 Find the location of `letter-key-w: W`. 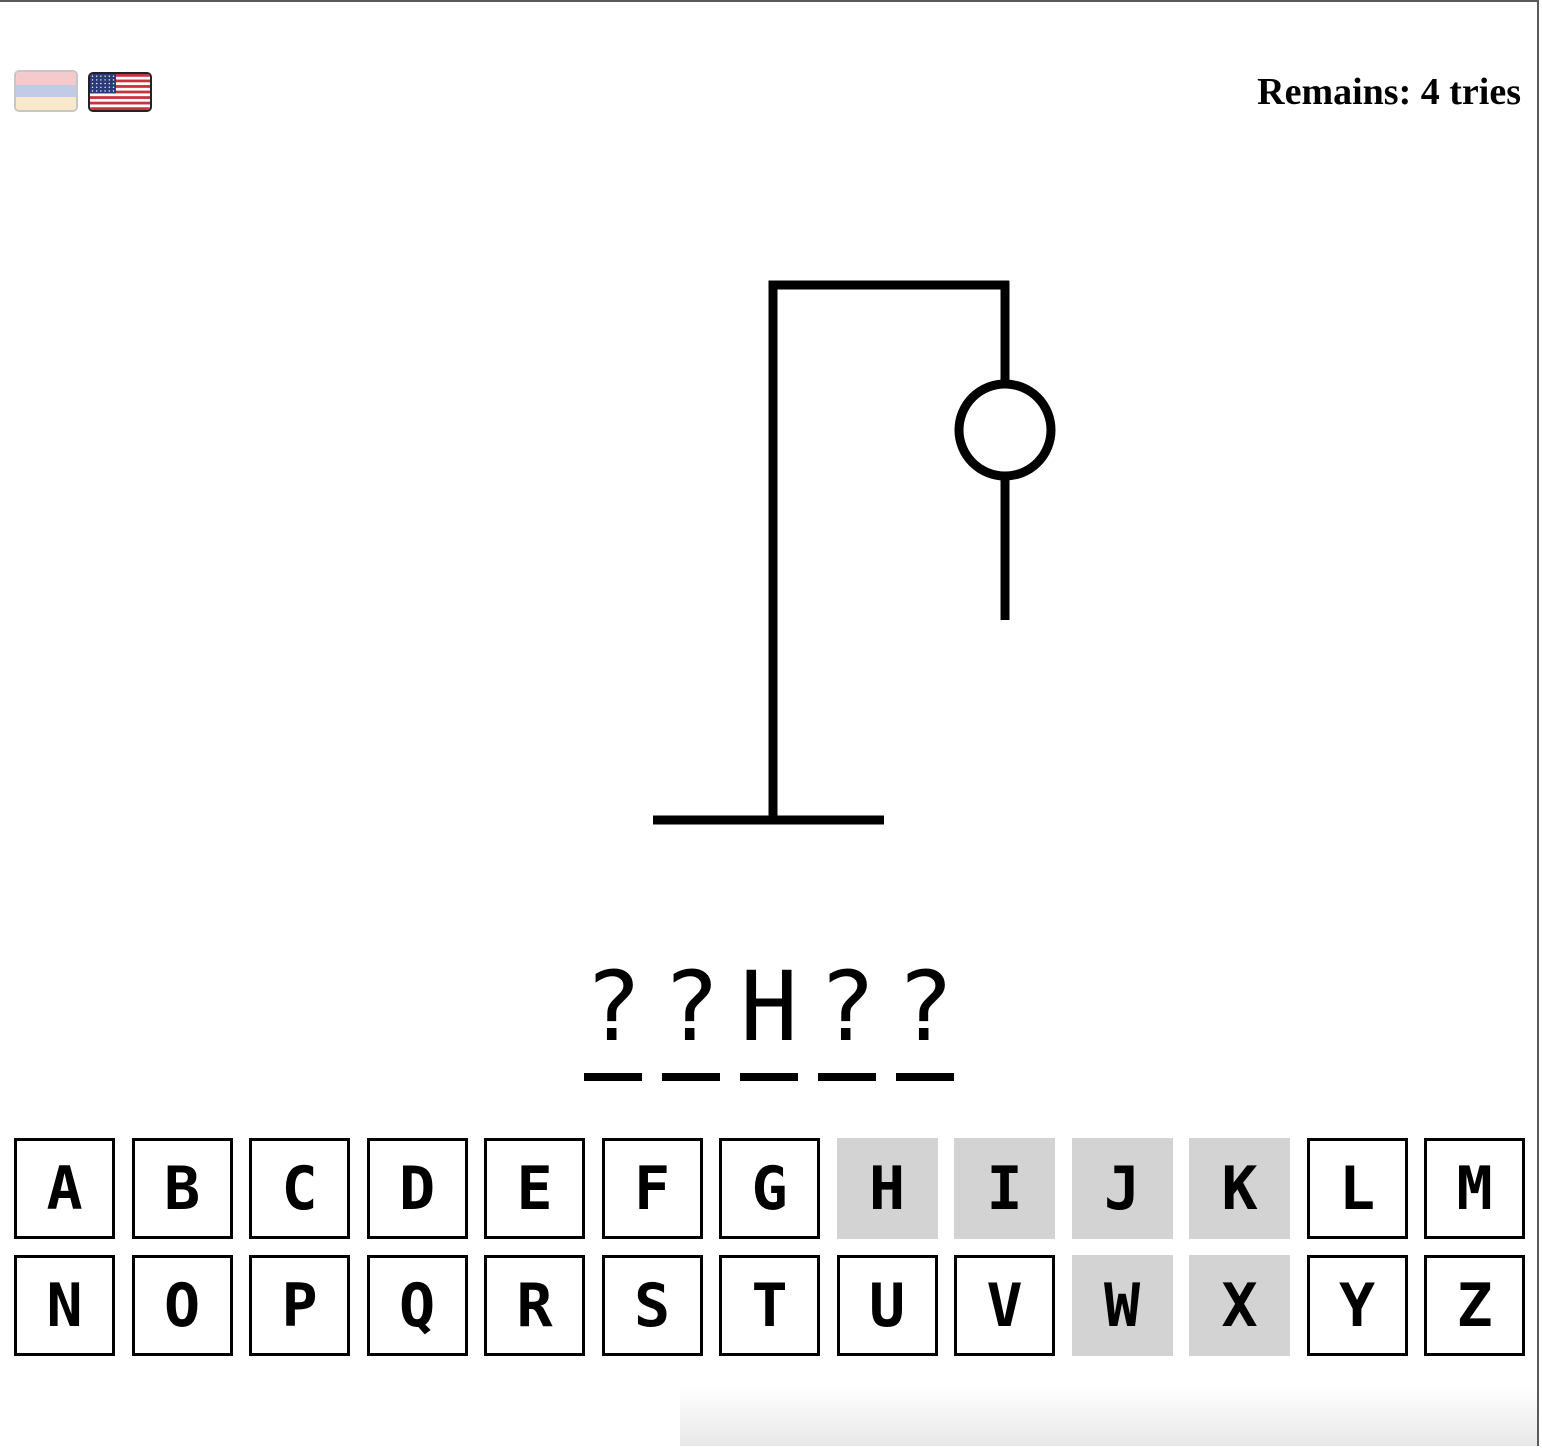

letter-key-w: W is located at coordinates (1122, 1305).